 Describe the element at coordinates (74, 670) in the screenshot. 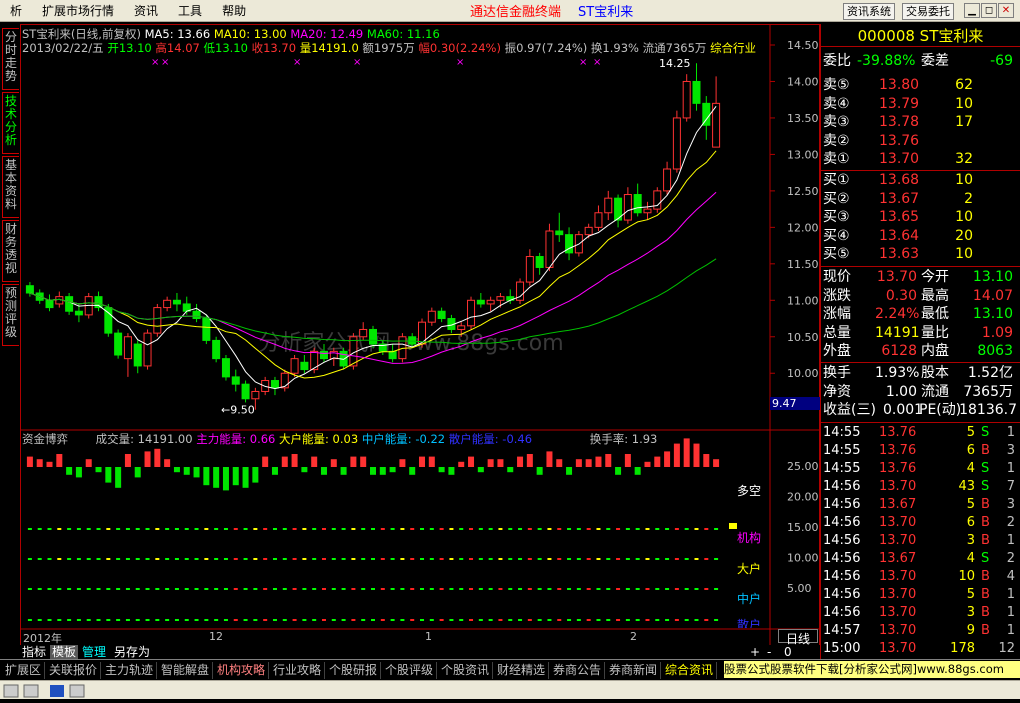

I see `bottom-tab: 关联报价` at that location.